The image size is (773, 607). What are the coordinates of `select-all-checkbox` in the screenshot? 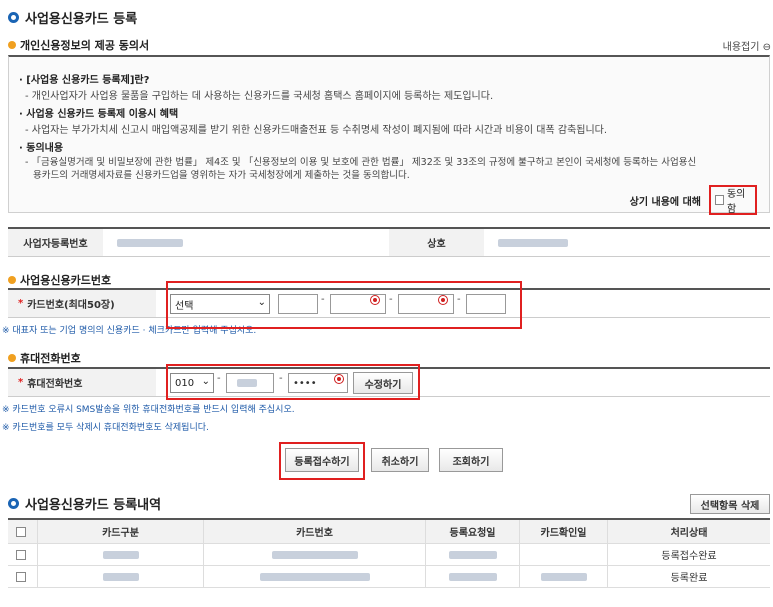 It's located at (21, 531).